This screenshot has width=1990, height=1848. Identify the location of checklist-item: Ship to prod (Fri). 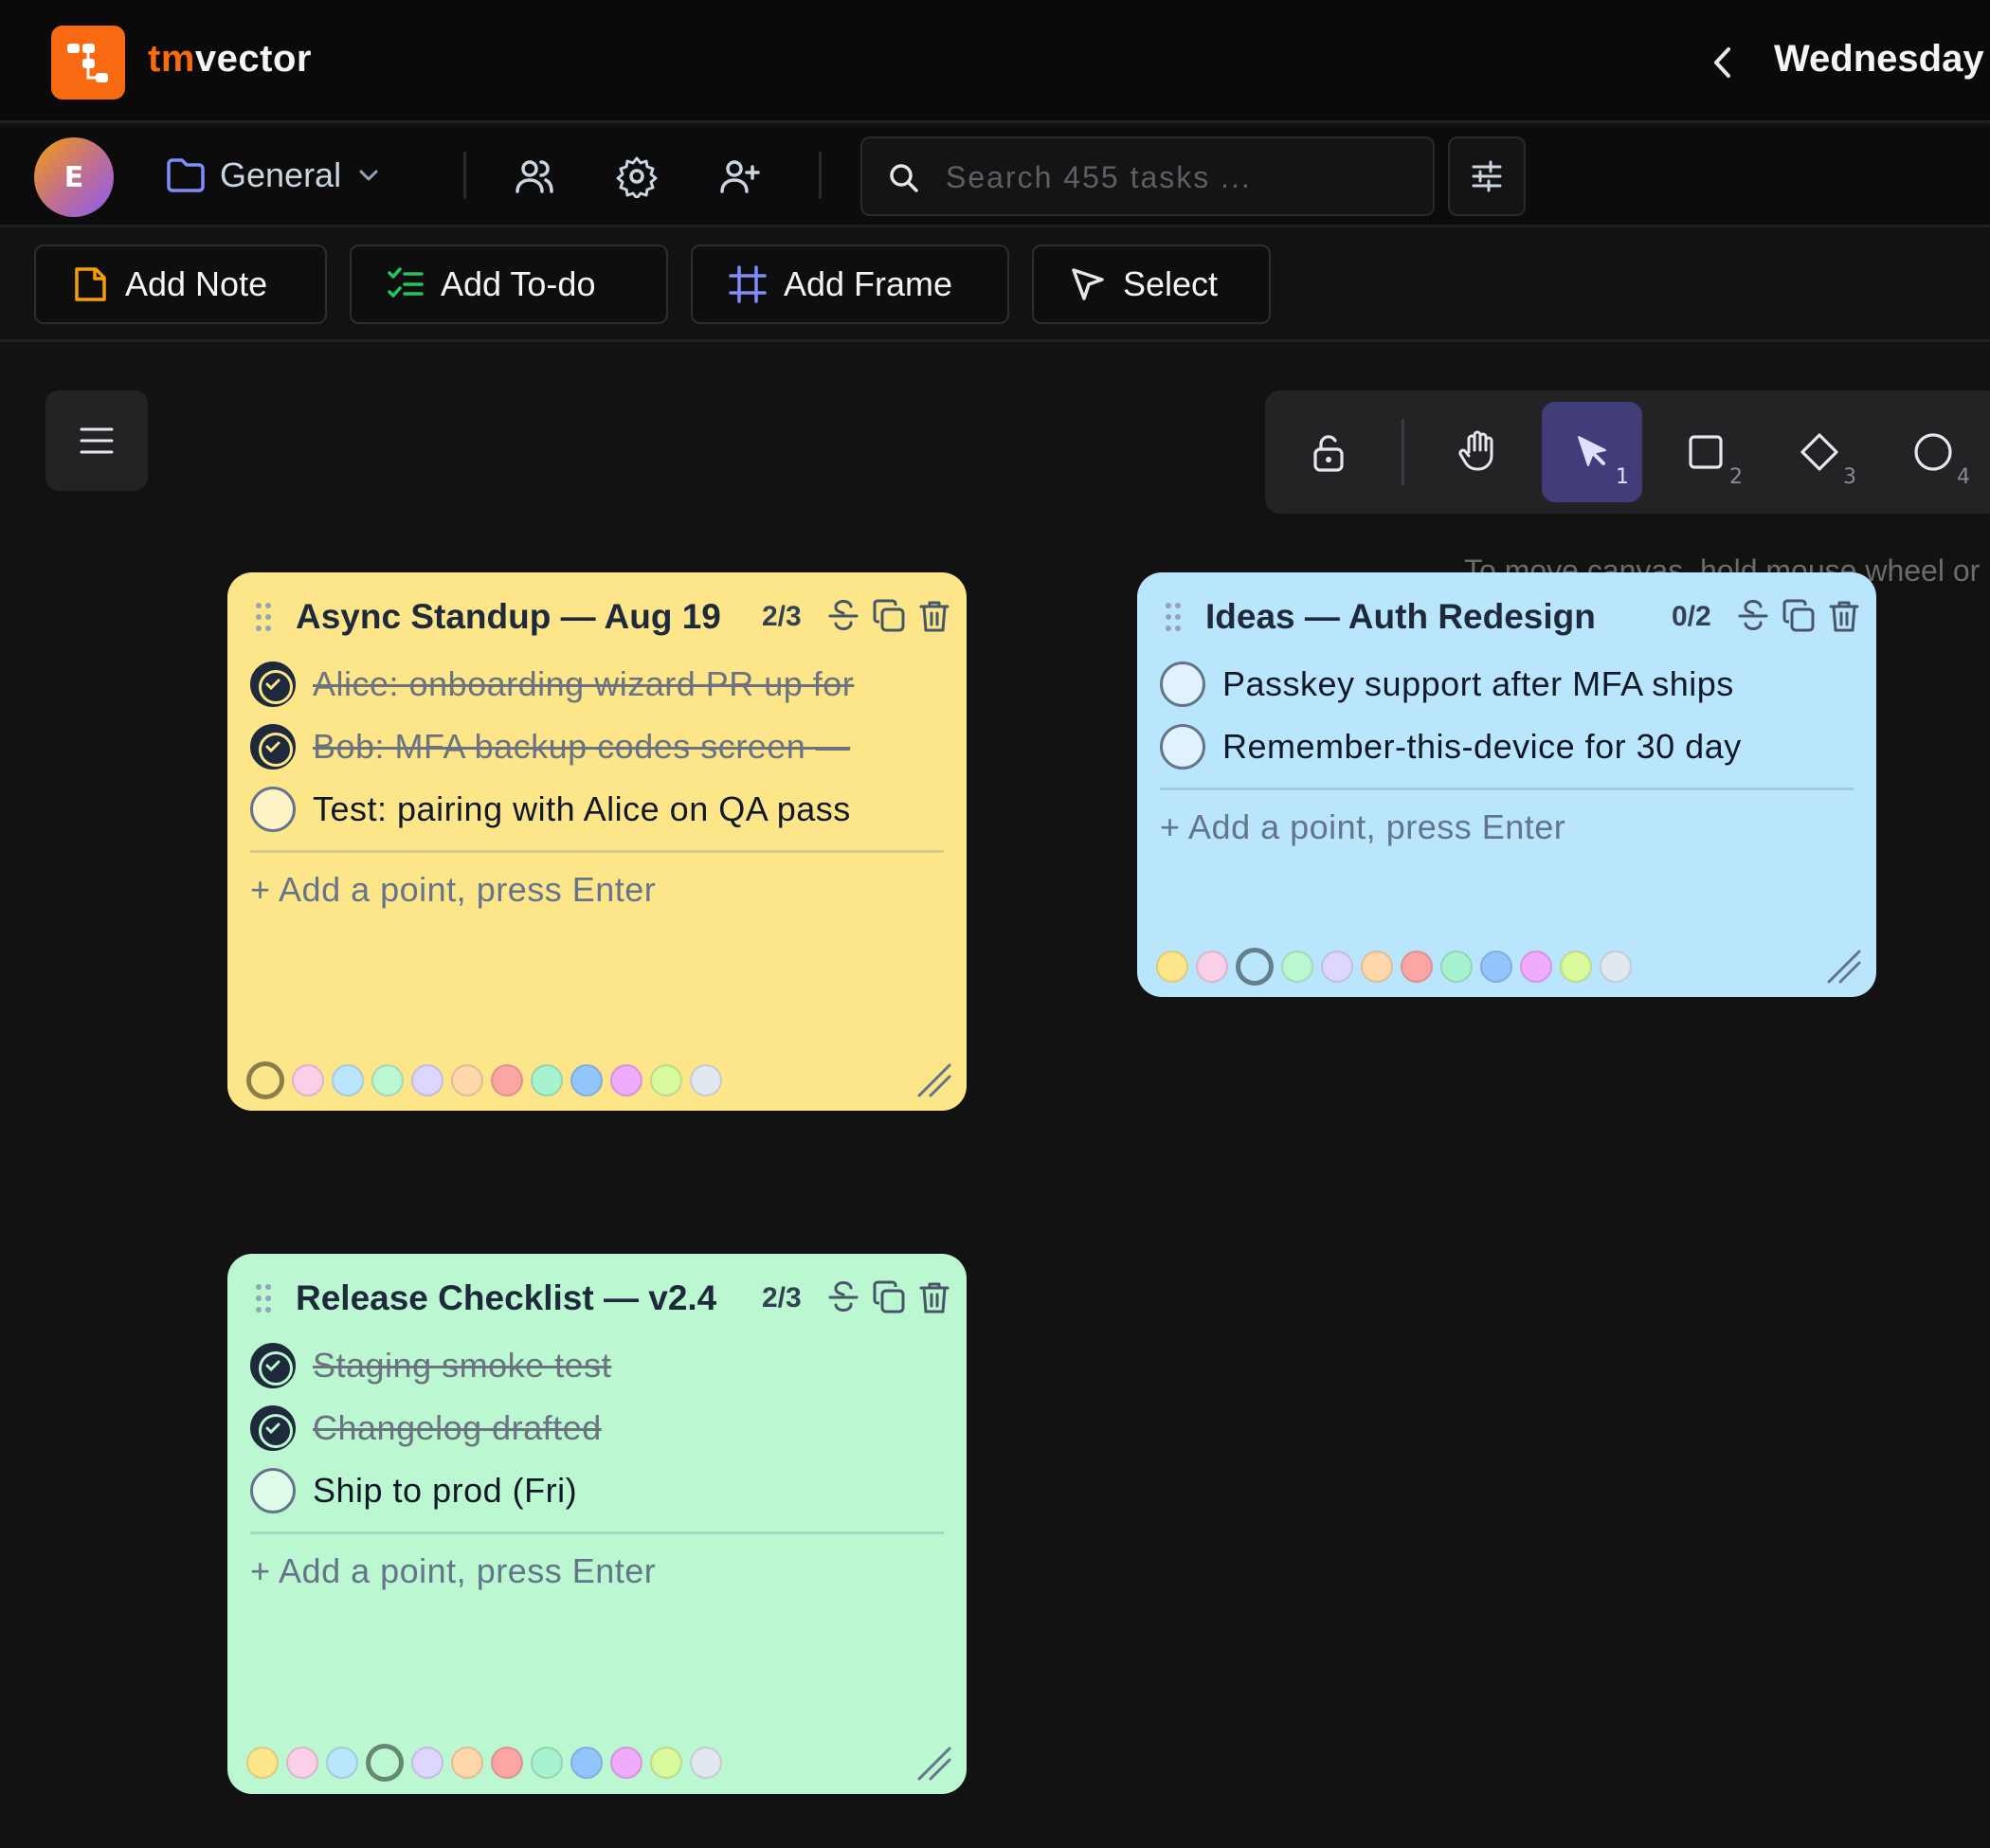
(413, 1490).